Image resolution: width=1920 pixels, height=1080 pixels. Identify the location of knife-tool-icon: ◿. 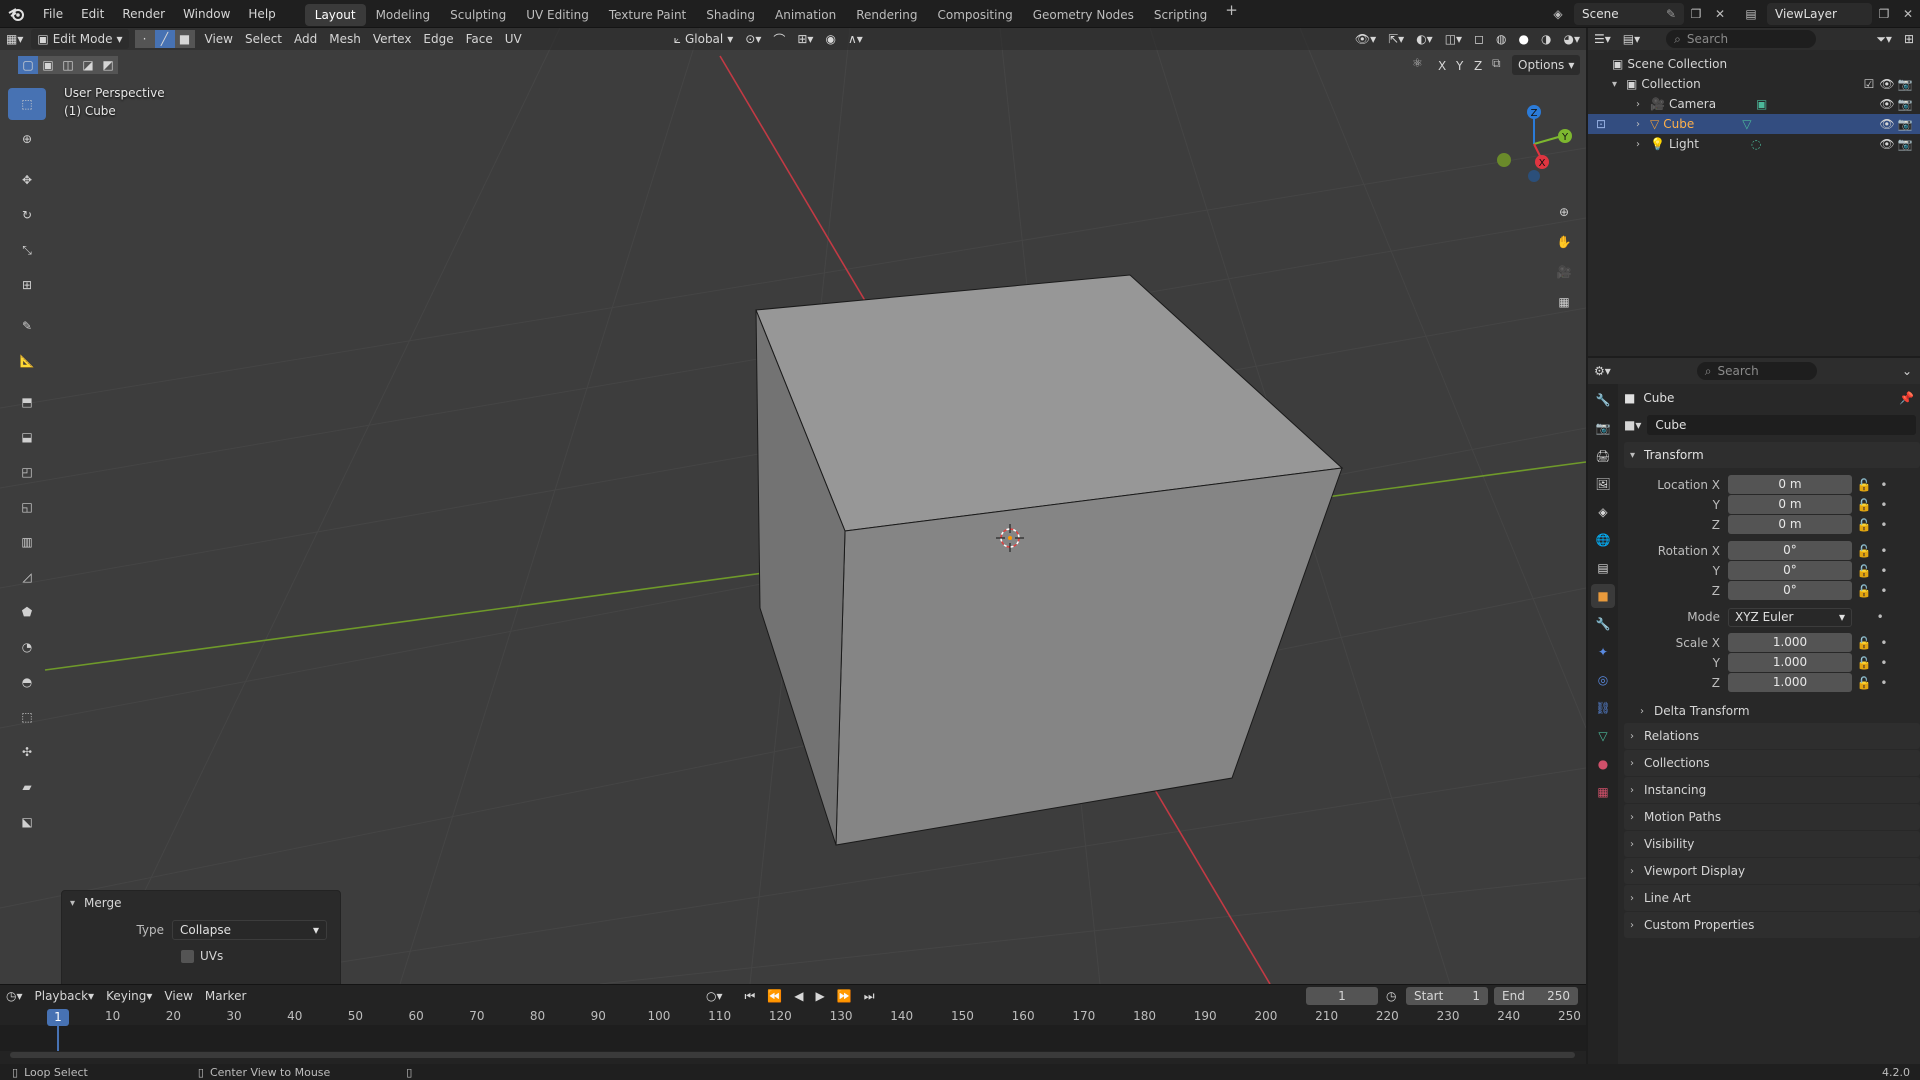
(27, 577).